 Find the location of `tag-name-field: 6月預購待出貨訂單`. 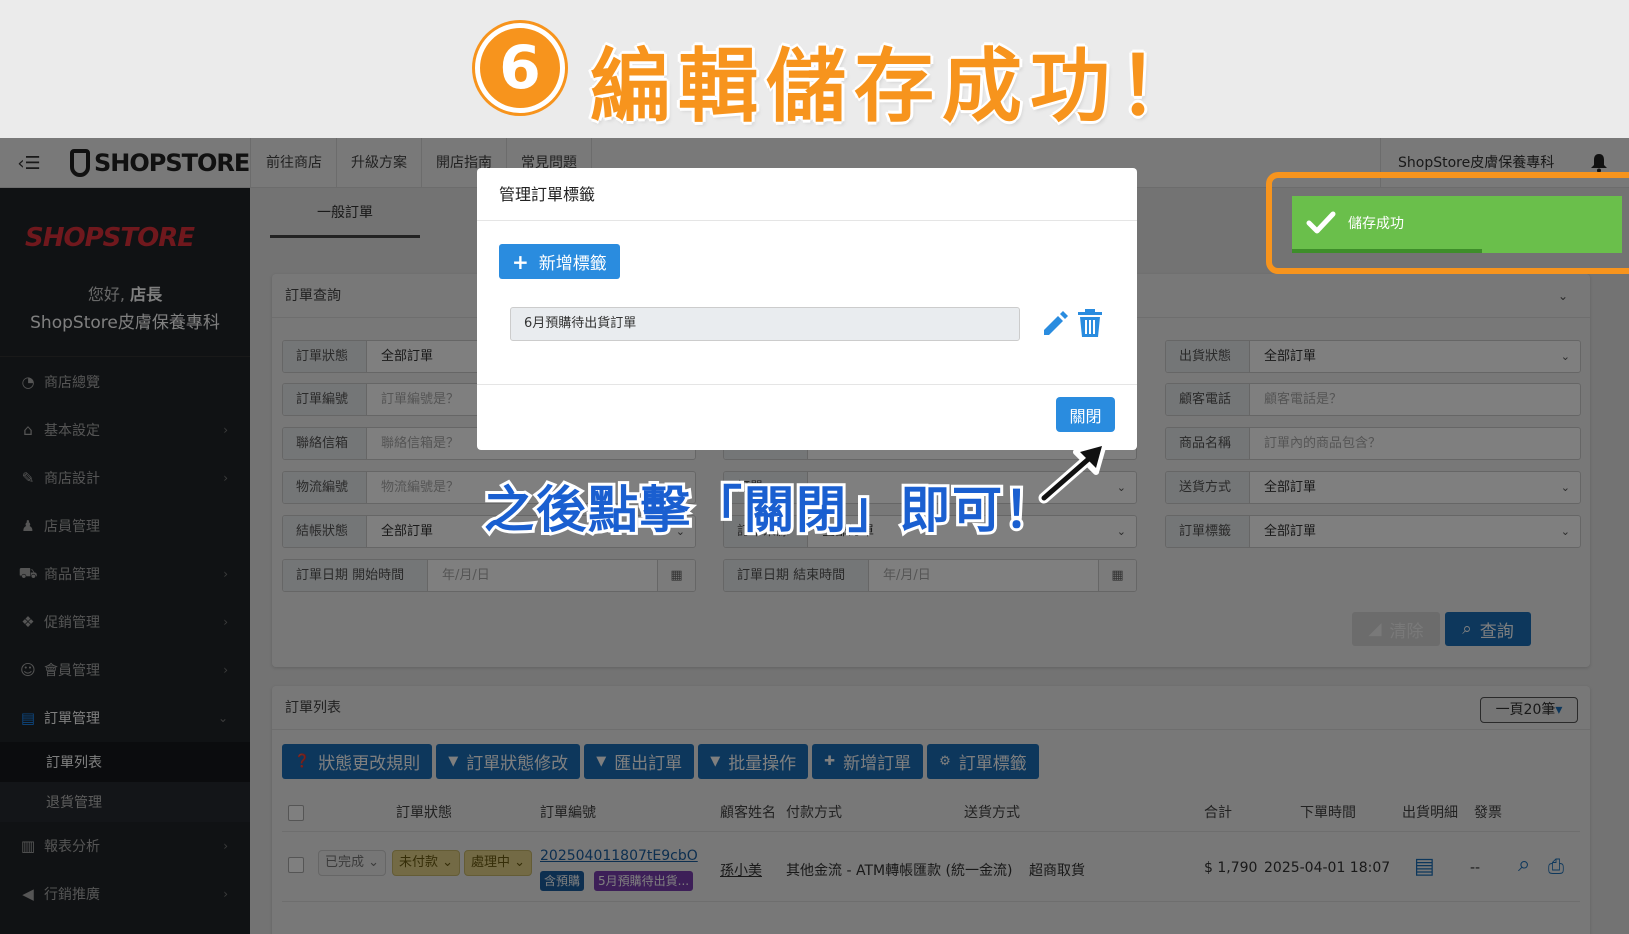

tag-name-field: 6月預購待出貨訂單 is located at coordinates (765, 324).